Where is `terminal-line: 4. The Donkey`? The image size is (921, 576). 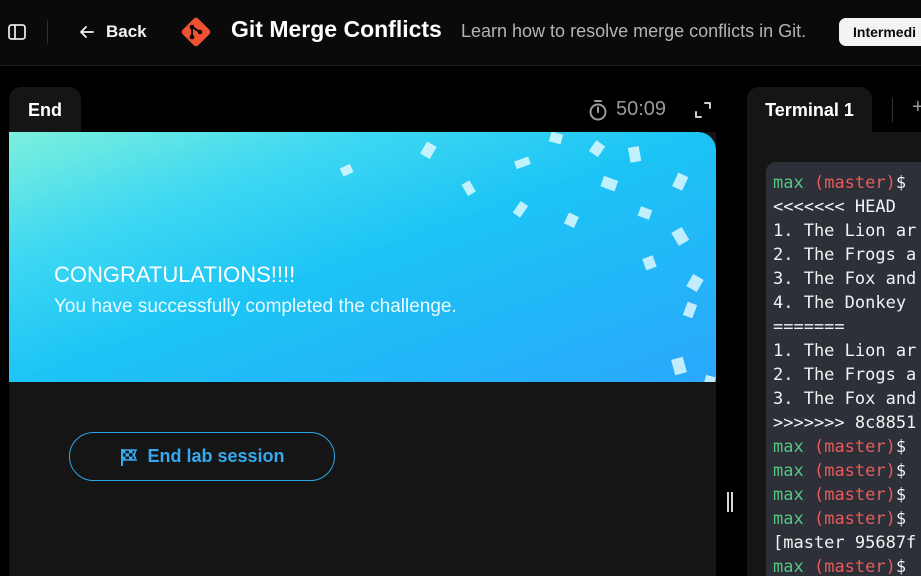
terminal-line: 4. The Donkey is located at coordinates (840, 303).